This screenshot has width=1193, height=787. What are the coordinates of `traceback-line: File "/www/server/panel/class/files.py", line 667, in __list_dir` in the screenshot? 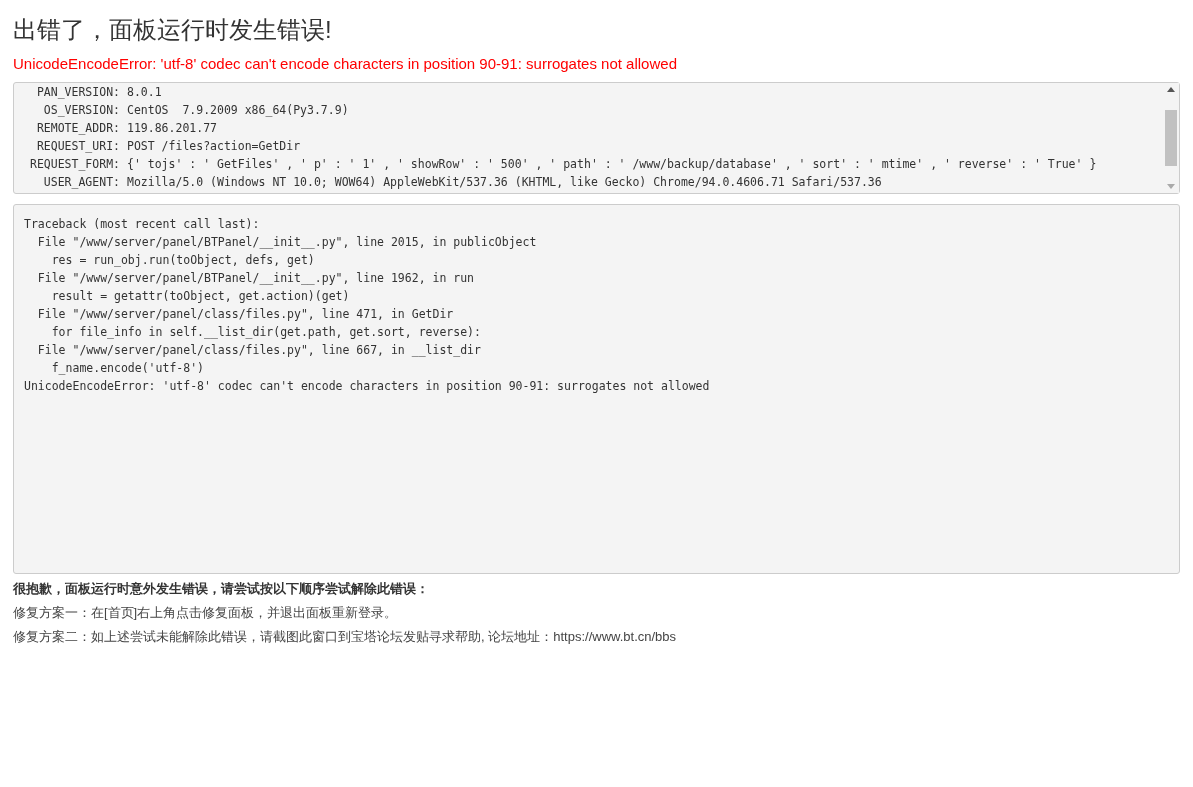 It's located at (258, 350).